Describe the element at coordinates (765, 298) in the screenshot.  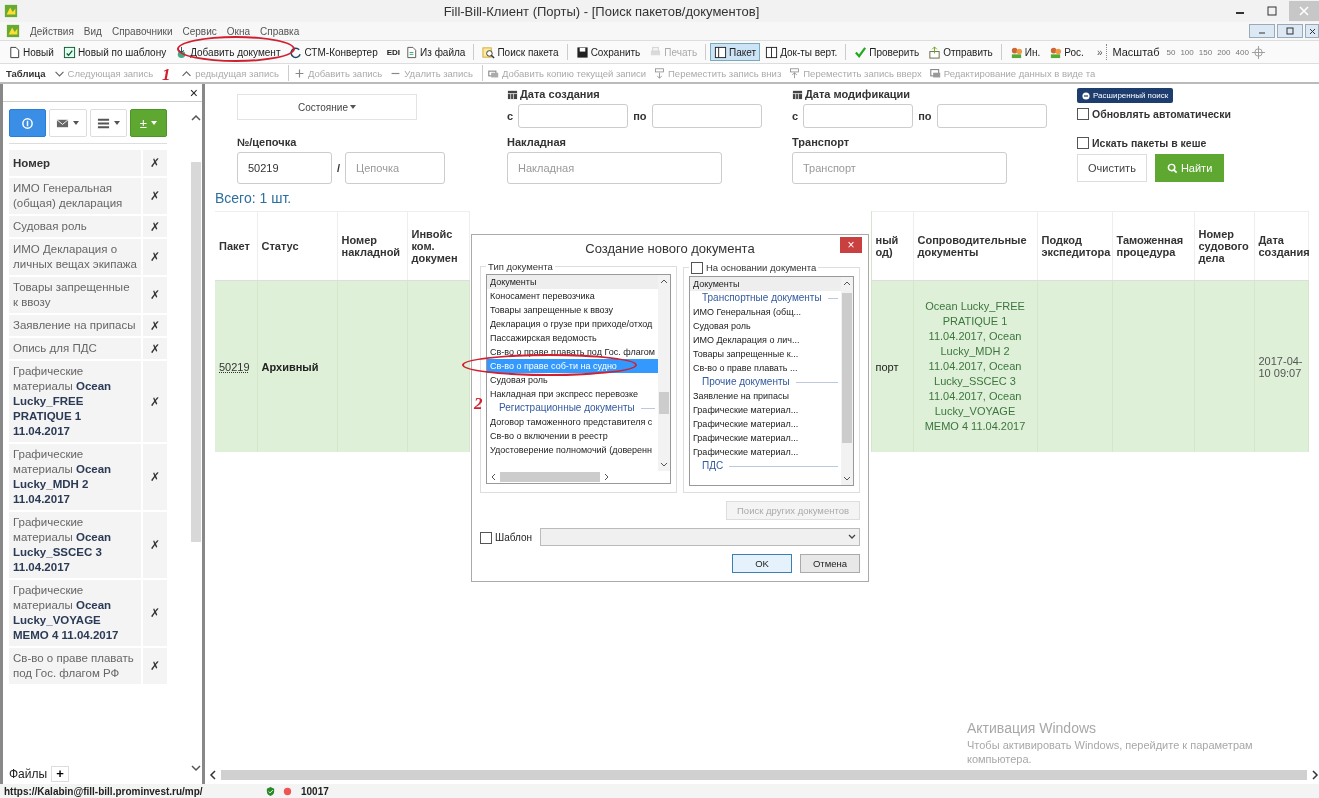
I see `list-item: Транспортные документы` at that location.